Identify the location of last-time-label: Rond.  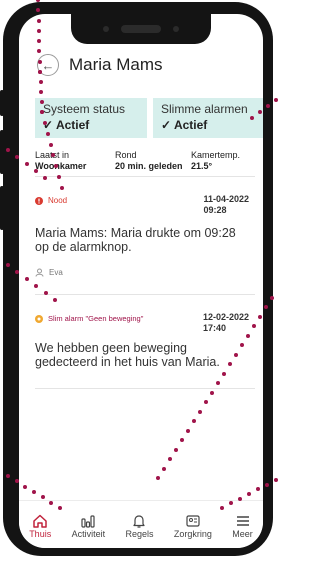
(126, 155).